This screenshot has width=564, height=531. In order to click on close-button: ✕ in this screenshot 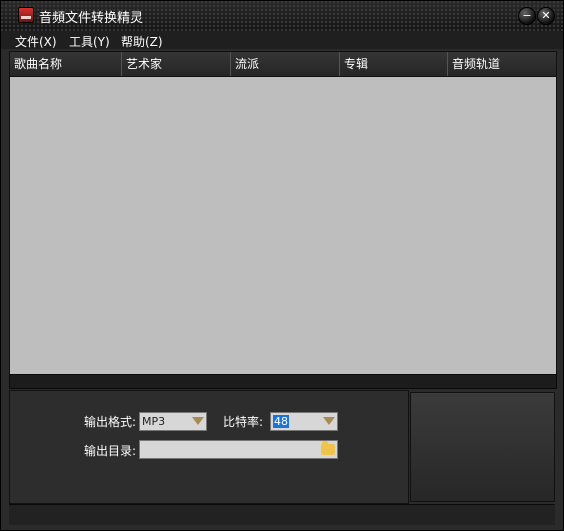, I will do `click(546, 16)`.